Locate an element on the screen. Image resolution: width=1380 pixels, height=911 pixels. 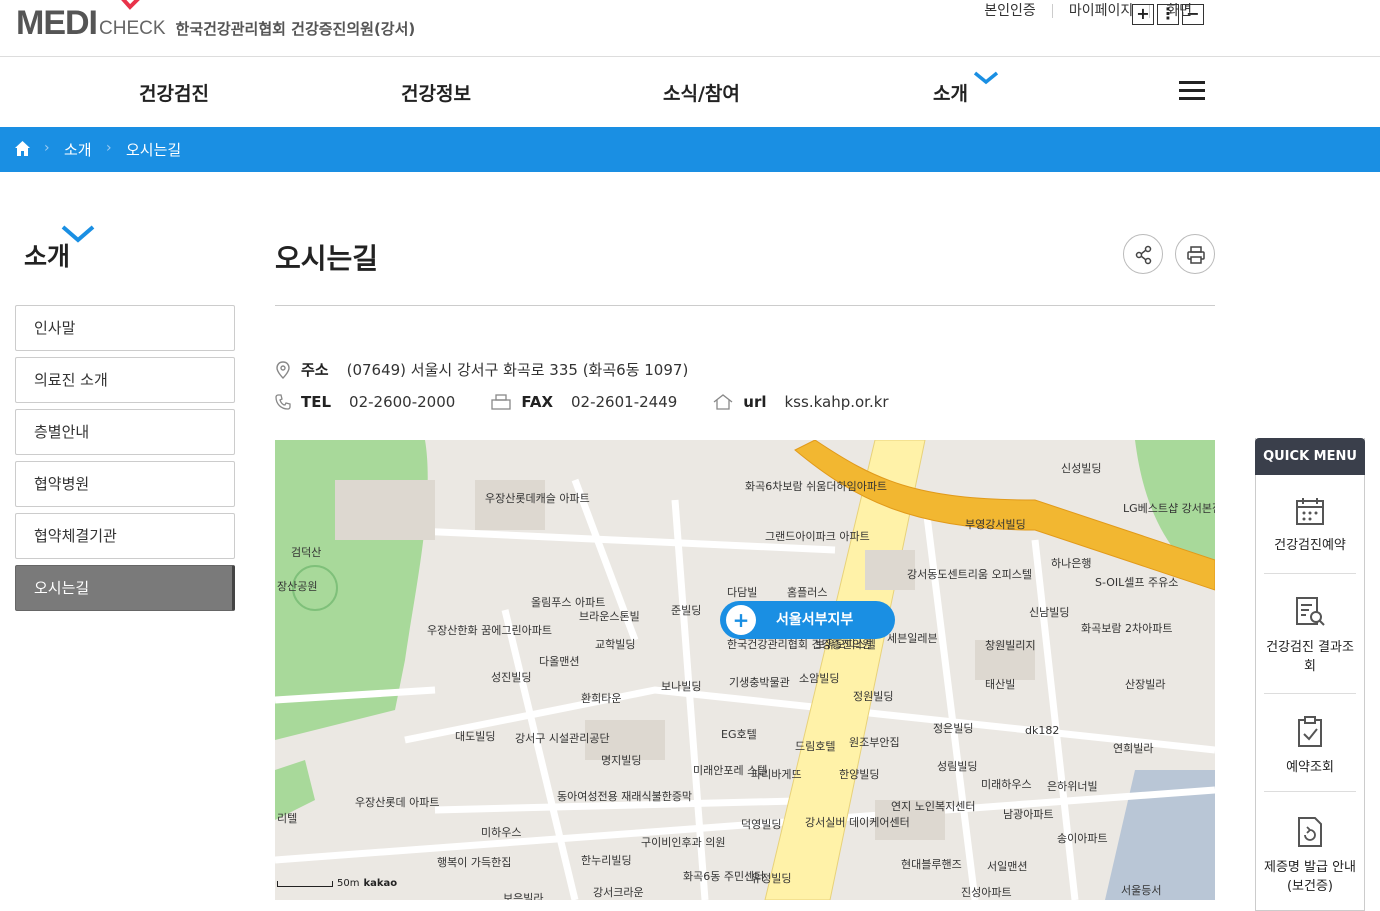
site-logo: MEDI CHECK 한국건강관리협회 건강증진의원(강서) is located at coordinates (215, 20).